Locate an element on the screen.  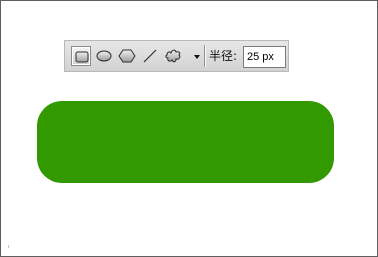
shape-options-toolbar: 半径: is located at coordinates (176, 56).